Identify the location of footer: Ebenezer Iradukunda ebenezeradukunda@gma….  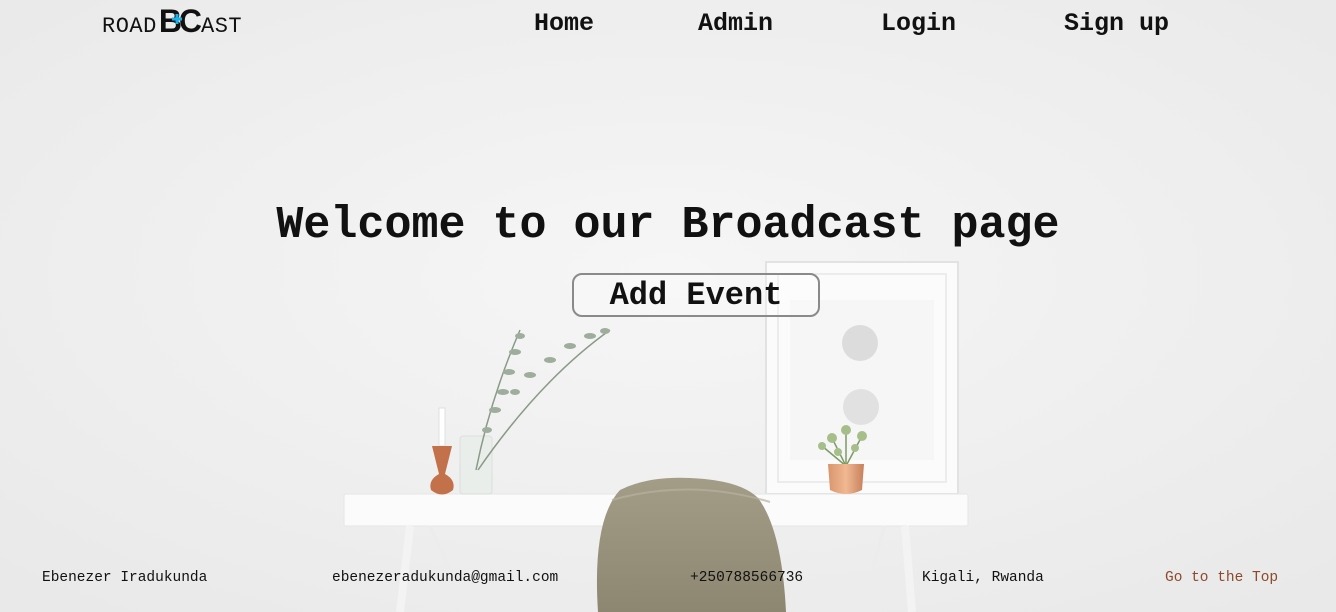
(668, 580).